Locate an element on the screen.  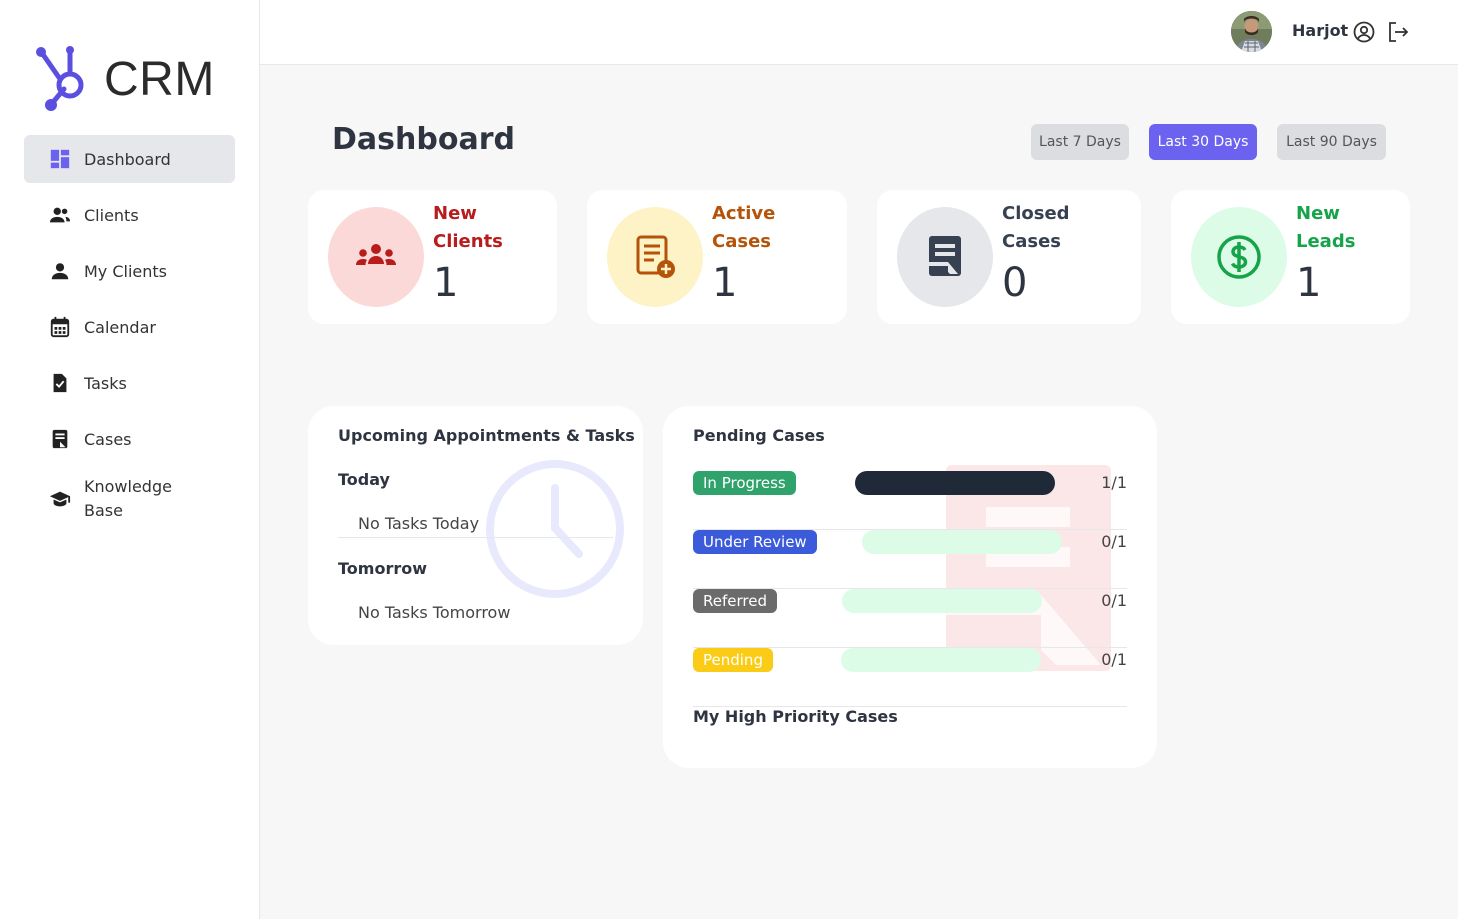
dollar-icon is located at coordinates (1239, 257).